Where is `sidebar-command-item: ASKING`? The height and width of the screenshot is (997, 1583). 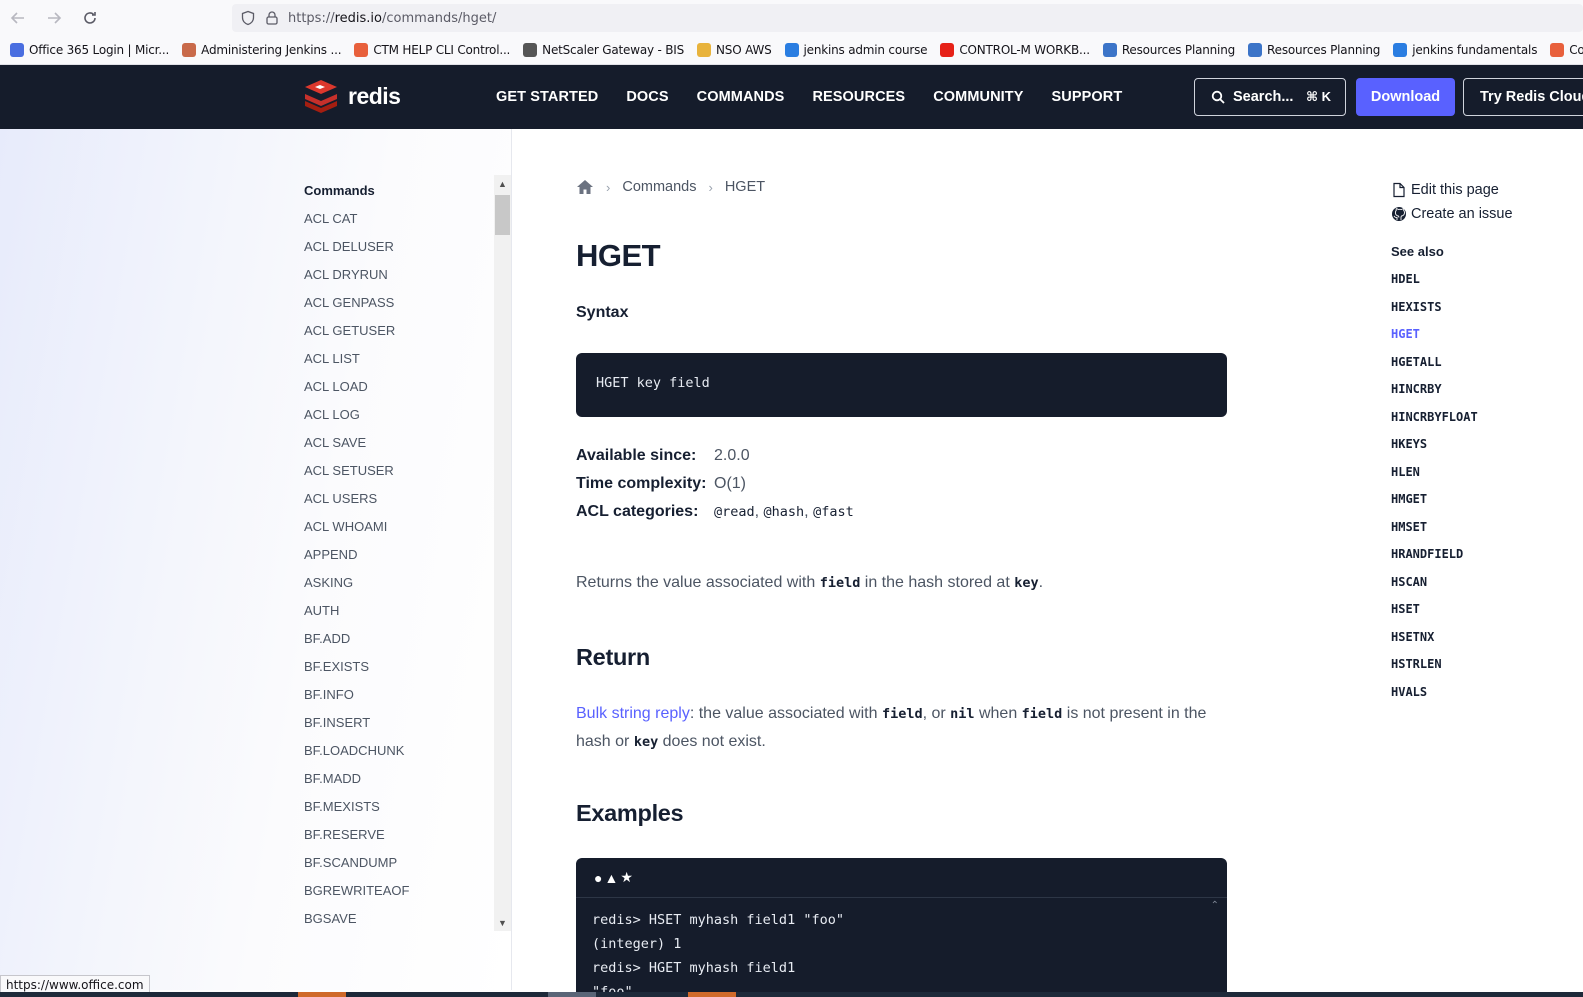
sidebar-command-item: ASKING is located at coordinates (399, 583).